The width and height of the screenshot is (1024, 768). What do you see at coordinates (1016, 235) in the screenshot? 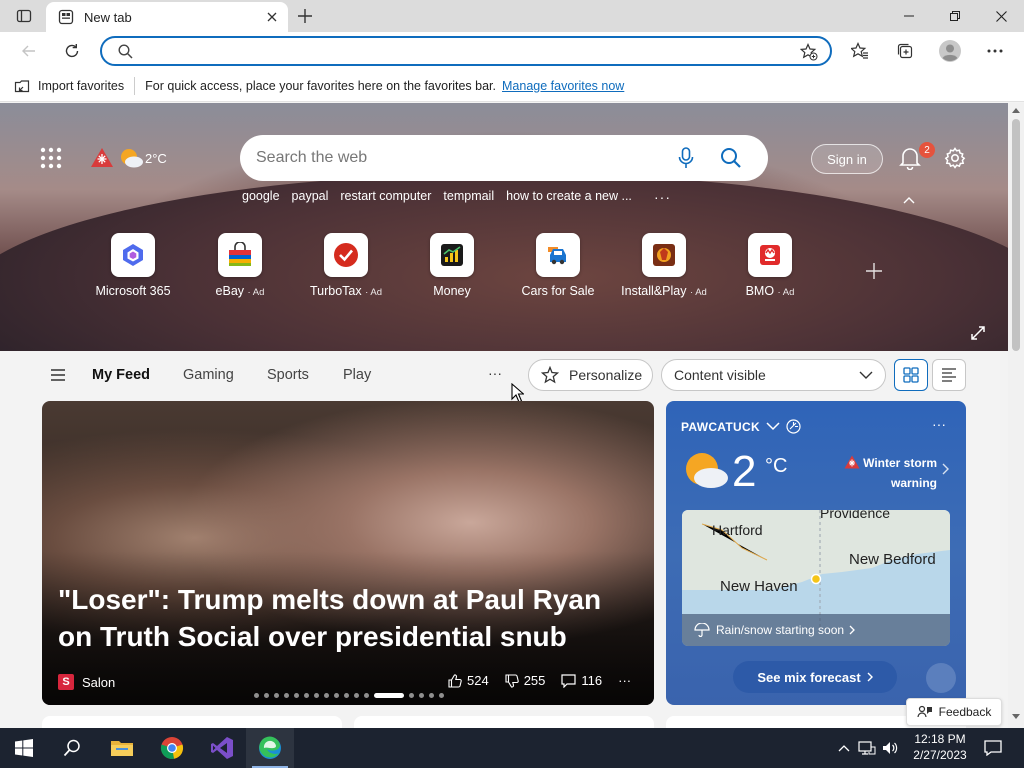
I see `scrollbar-thumb` at bounding box center [1016, 235].